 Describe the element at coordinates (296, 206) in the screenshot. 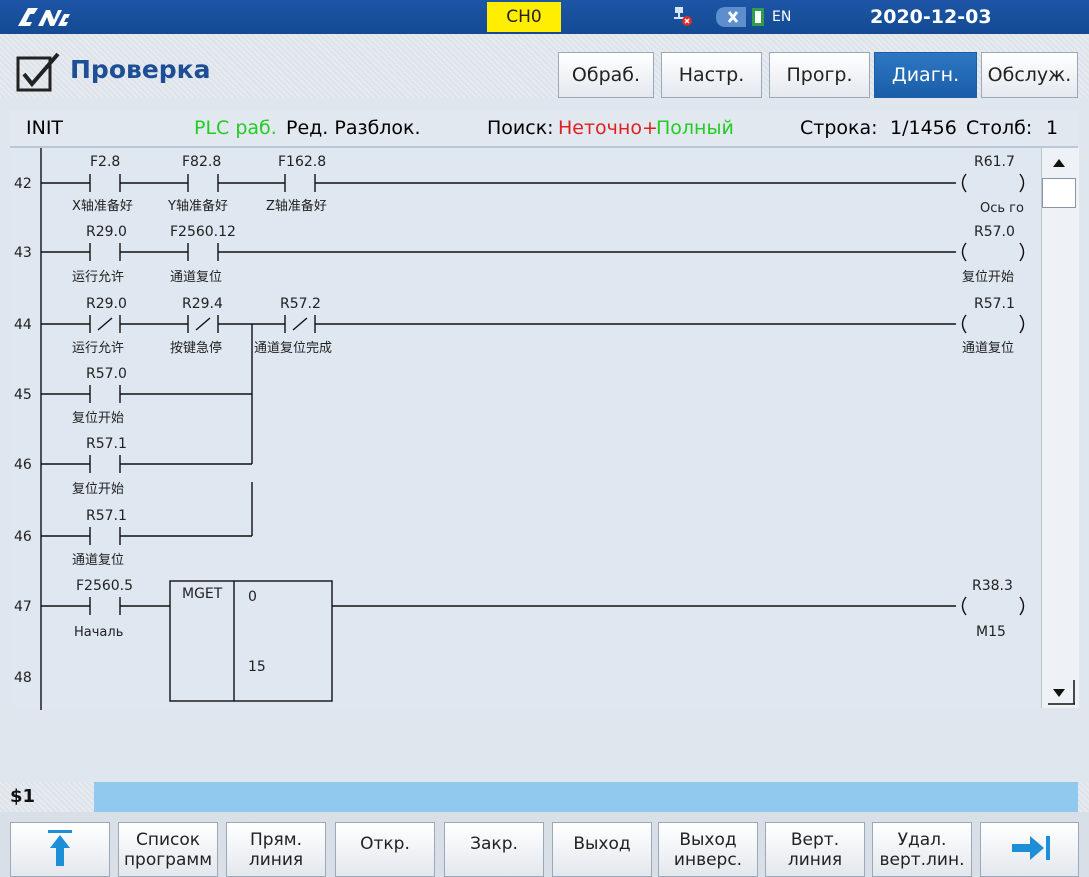

I see `contact-comment: Z轴准备好` at that location.